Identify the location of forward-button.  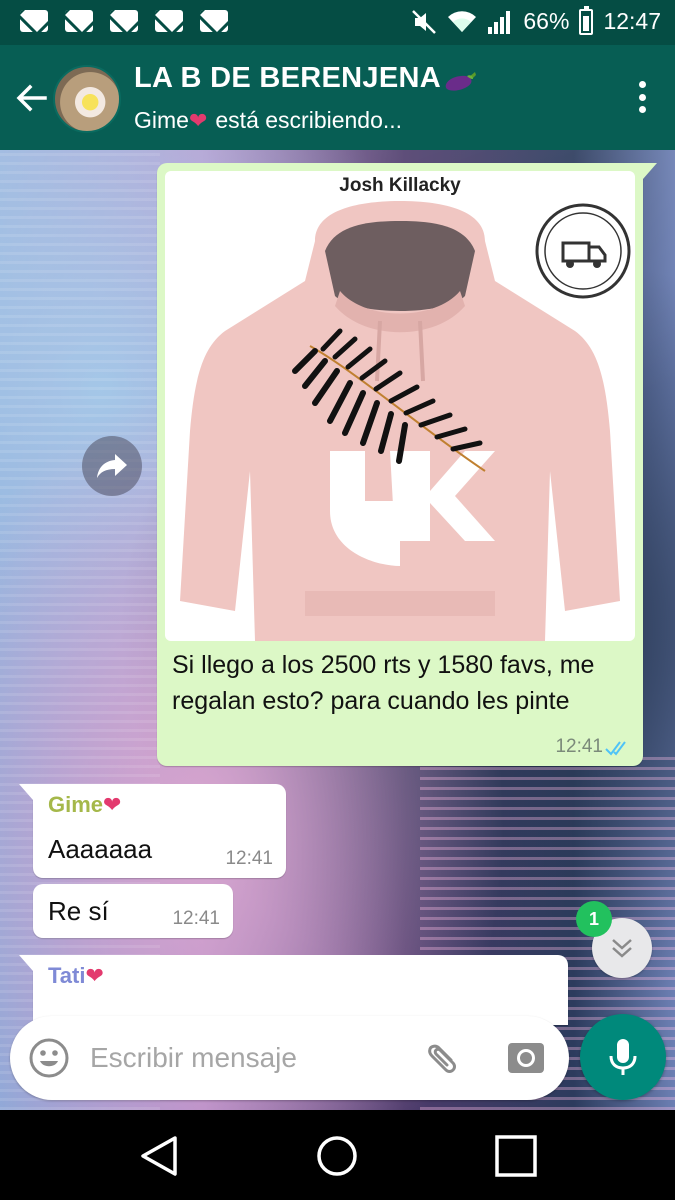
(112, 466).